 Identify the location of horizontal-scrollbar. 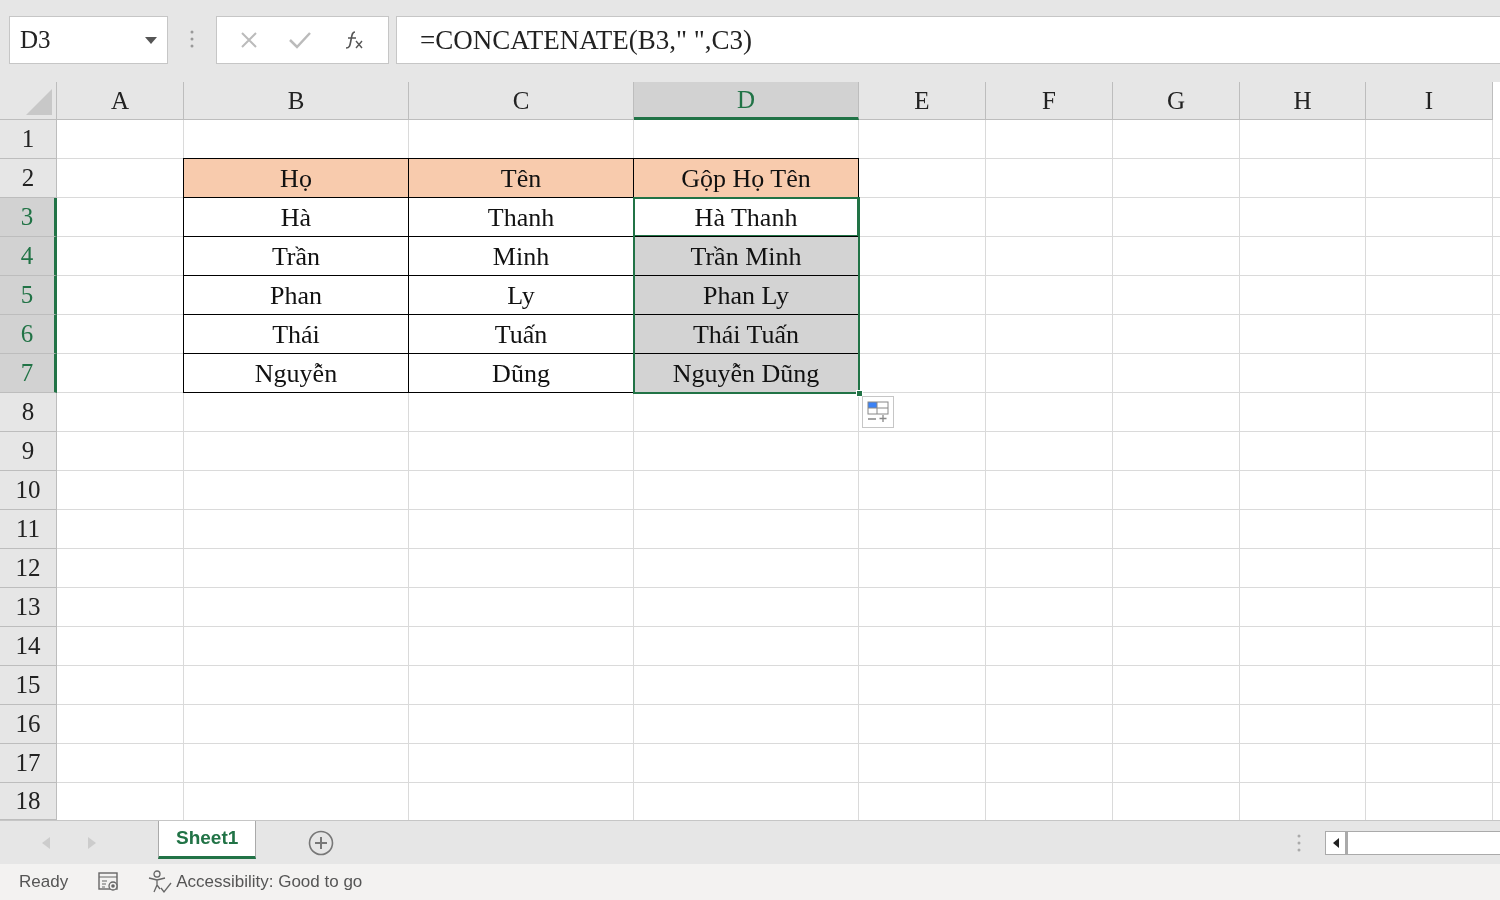
(1412, 843).